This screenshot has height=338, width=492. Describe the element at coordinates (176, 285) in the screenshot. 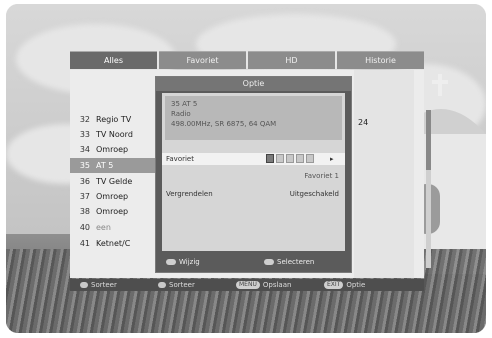

I see `legend-sort-2: Sorteer` at that location.